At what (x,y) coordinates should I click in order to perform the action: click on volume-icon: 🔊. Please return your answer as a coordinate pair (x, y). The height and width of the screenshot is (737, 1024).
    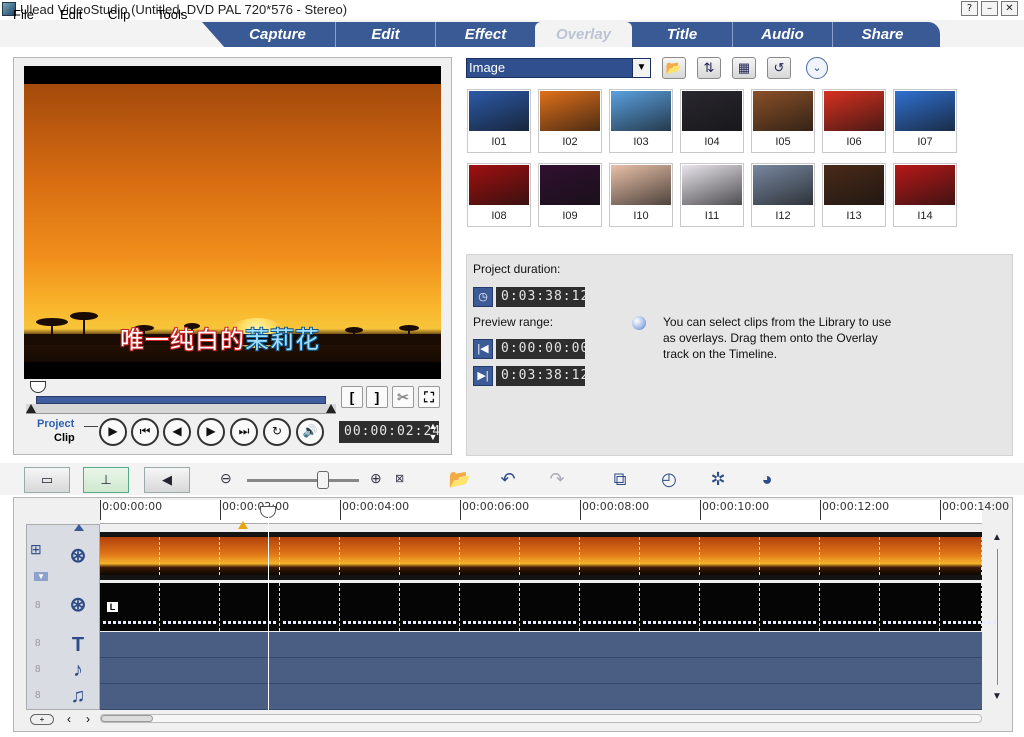
    Looking at the image, I should click on (310, 432).